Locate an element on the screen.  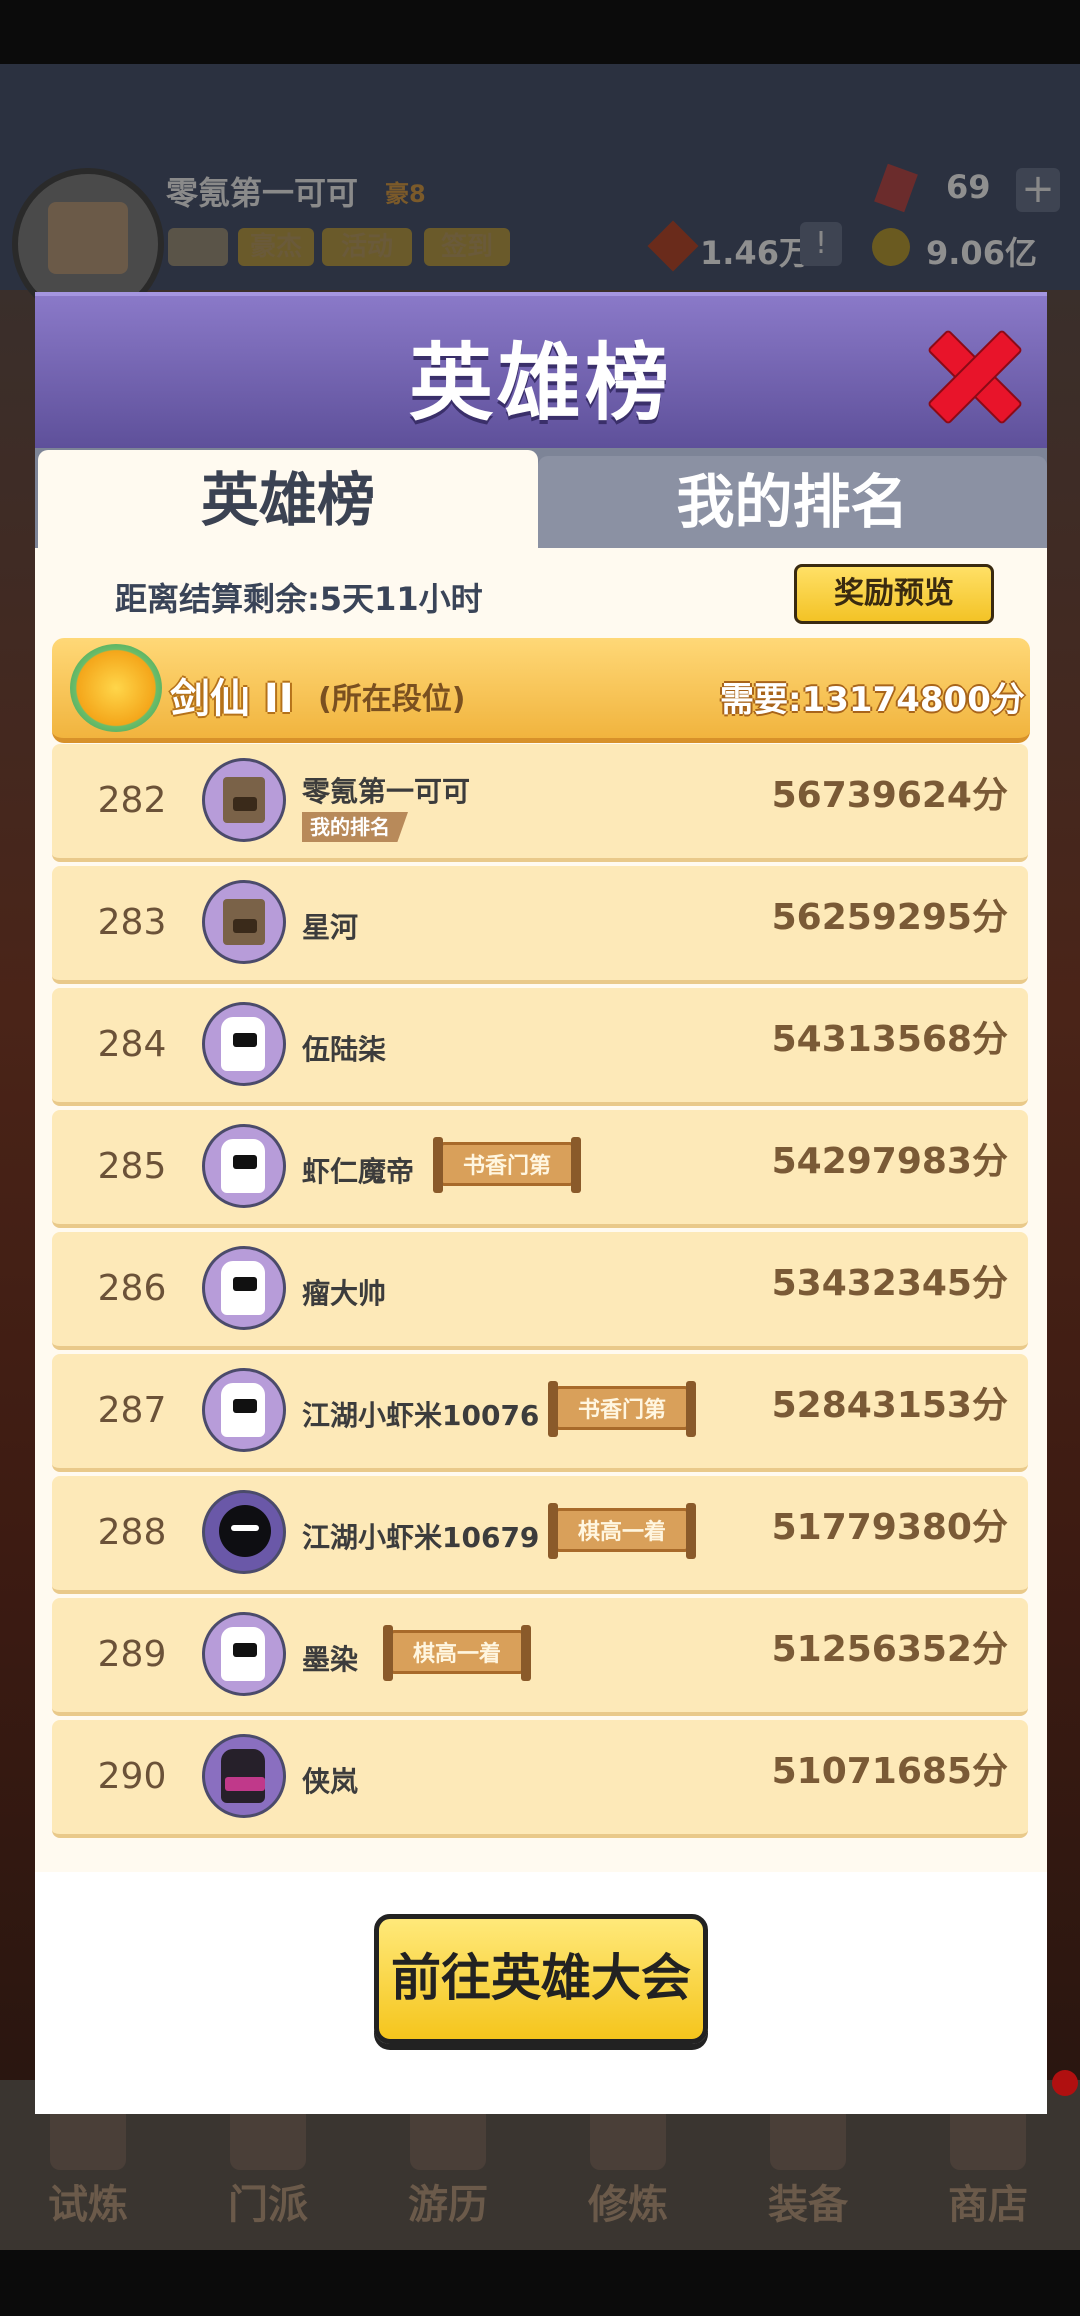
score-value: 54297983分 is located at coordinates (889, 1161).